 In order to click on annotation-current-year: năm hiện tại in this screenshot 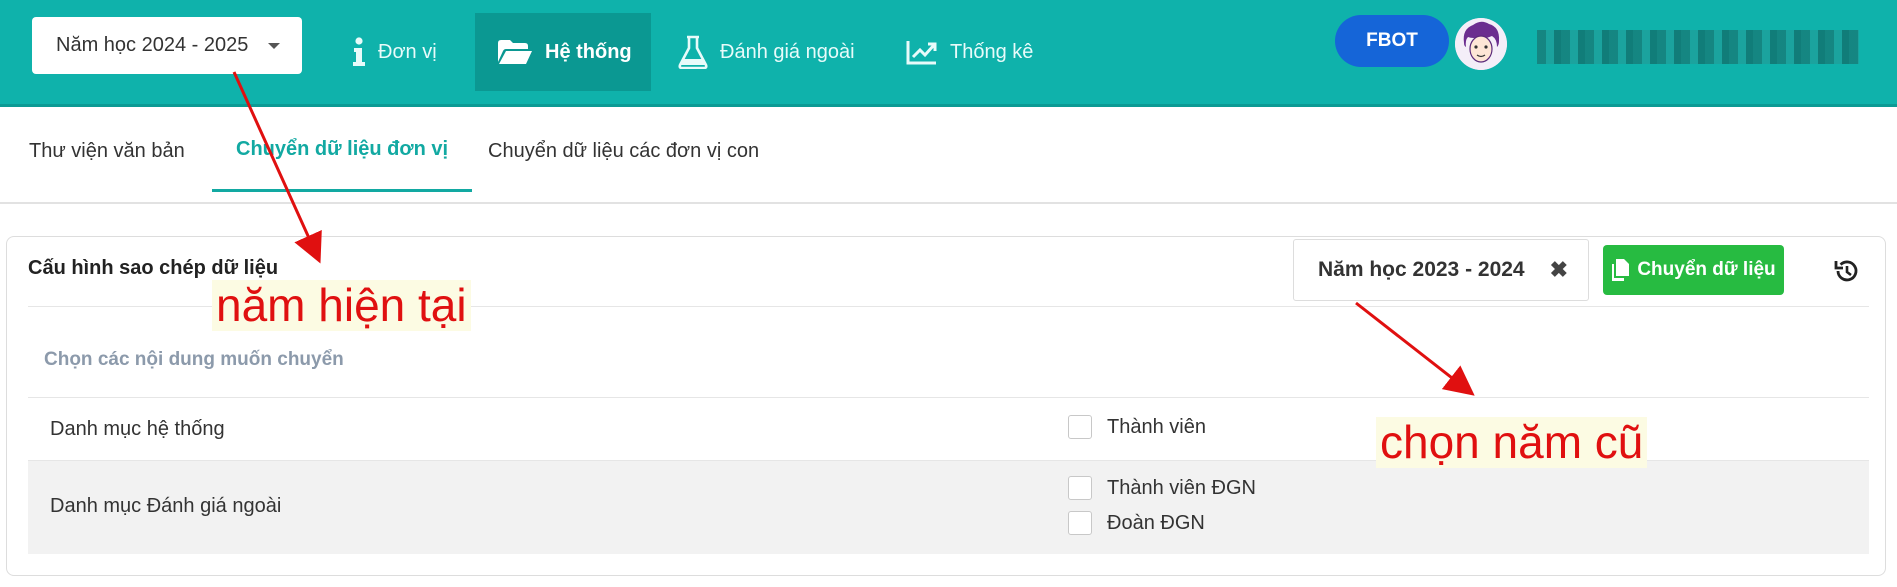, I will do `click(341, 305)`.